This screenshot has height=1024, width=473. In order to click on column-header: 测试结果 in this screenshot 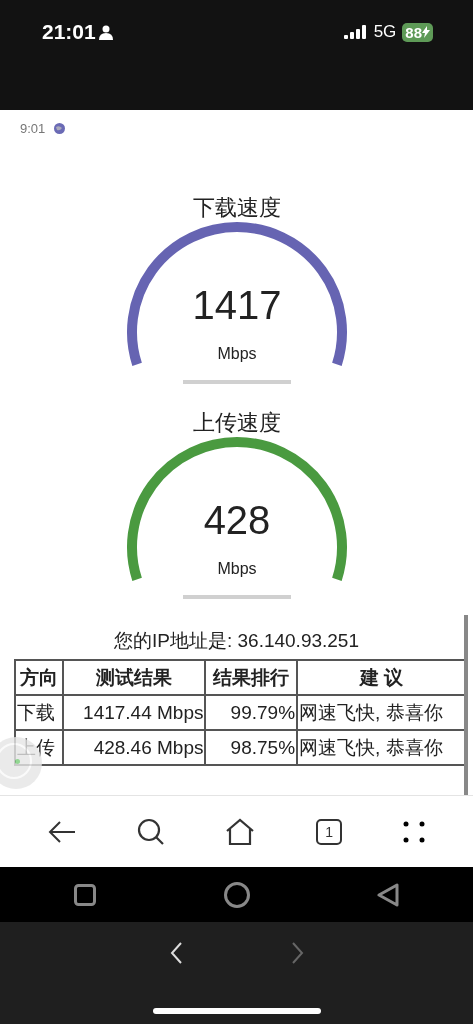, I will do `click(134, 677)`.